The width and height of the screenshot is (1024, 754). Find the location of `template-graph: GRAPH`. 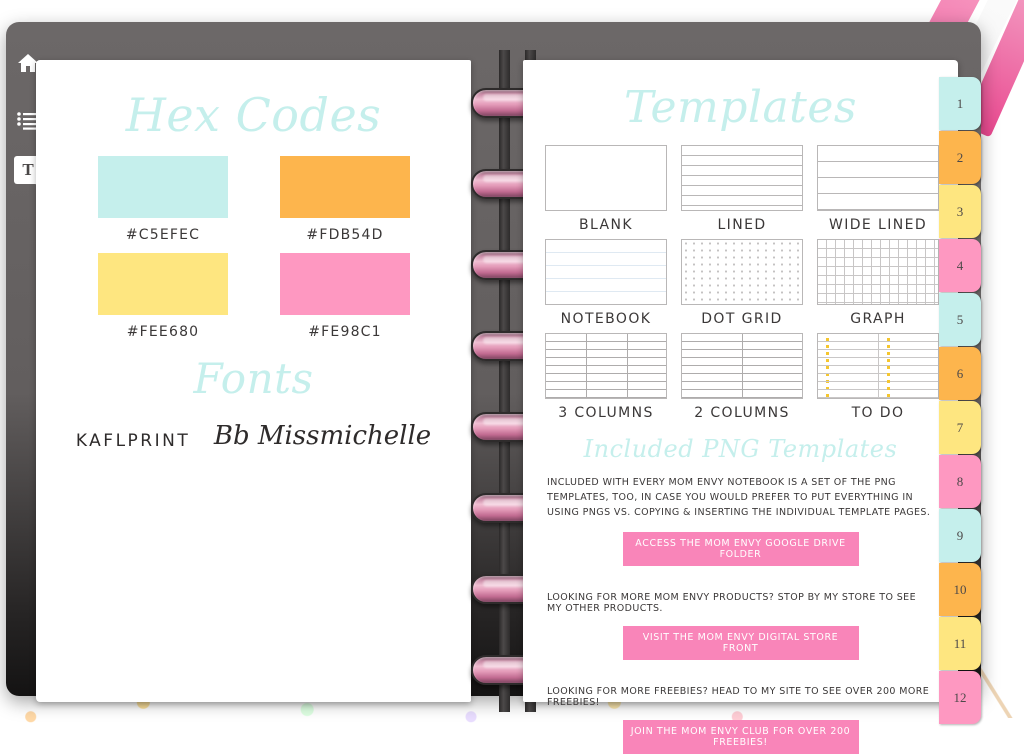

template-graph: GRAPH is located at coordinates (878, 283).